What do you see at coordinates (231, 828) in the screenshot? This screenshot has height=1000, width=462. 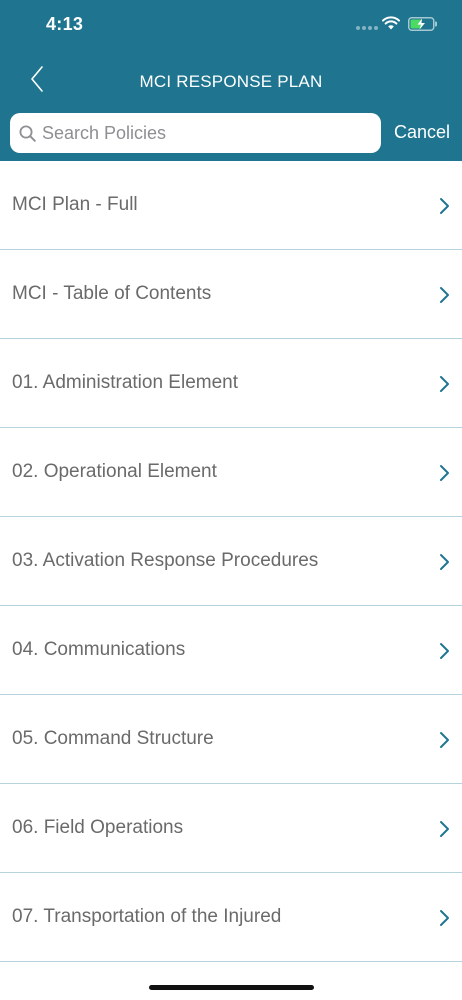 I see `list-item: 06. Field Operations` at bounding box center [231, 828].